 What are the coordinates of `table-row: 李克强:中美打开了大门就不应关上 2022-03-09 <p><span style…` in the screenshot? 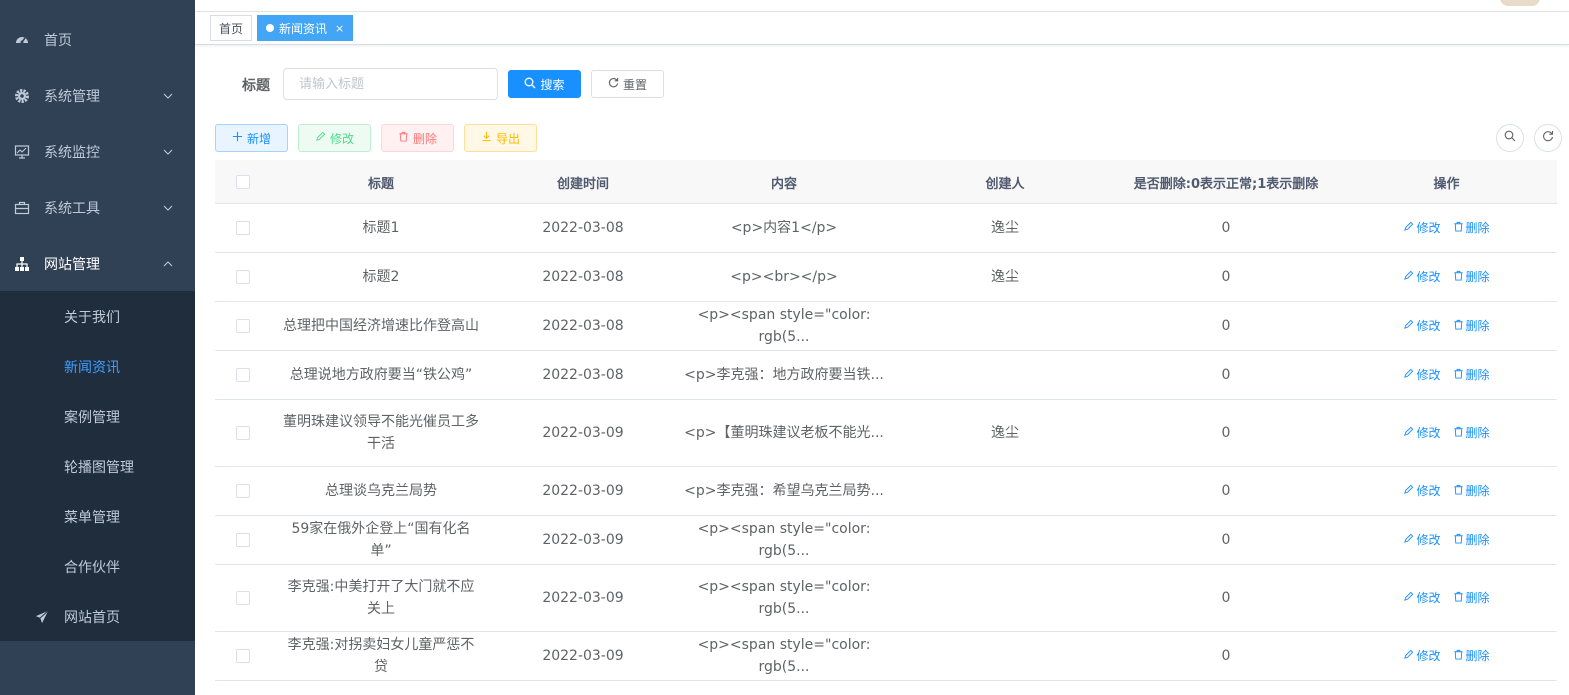 It's located at (886, 598).